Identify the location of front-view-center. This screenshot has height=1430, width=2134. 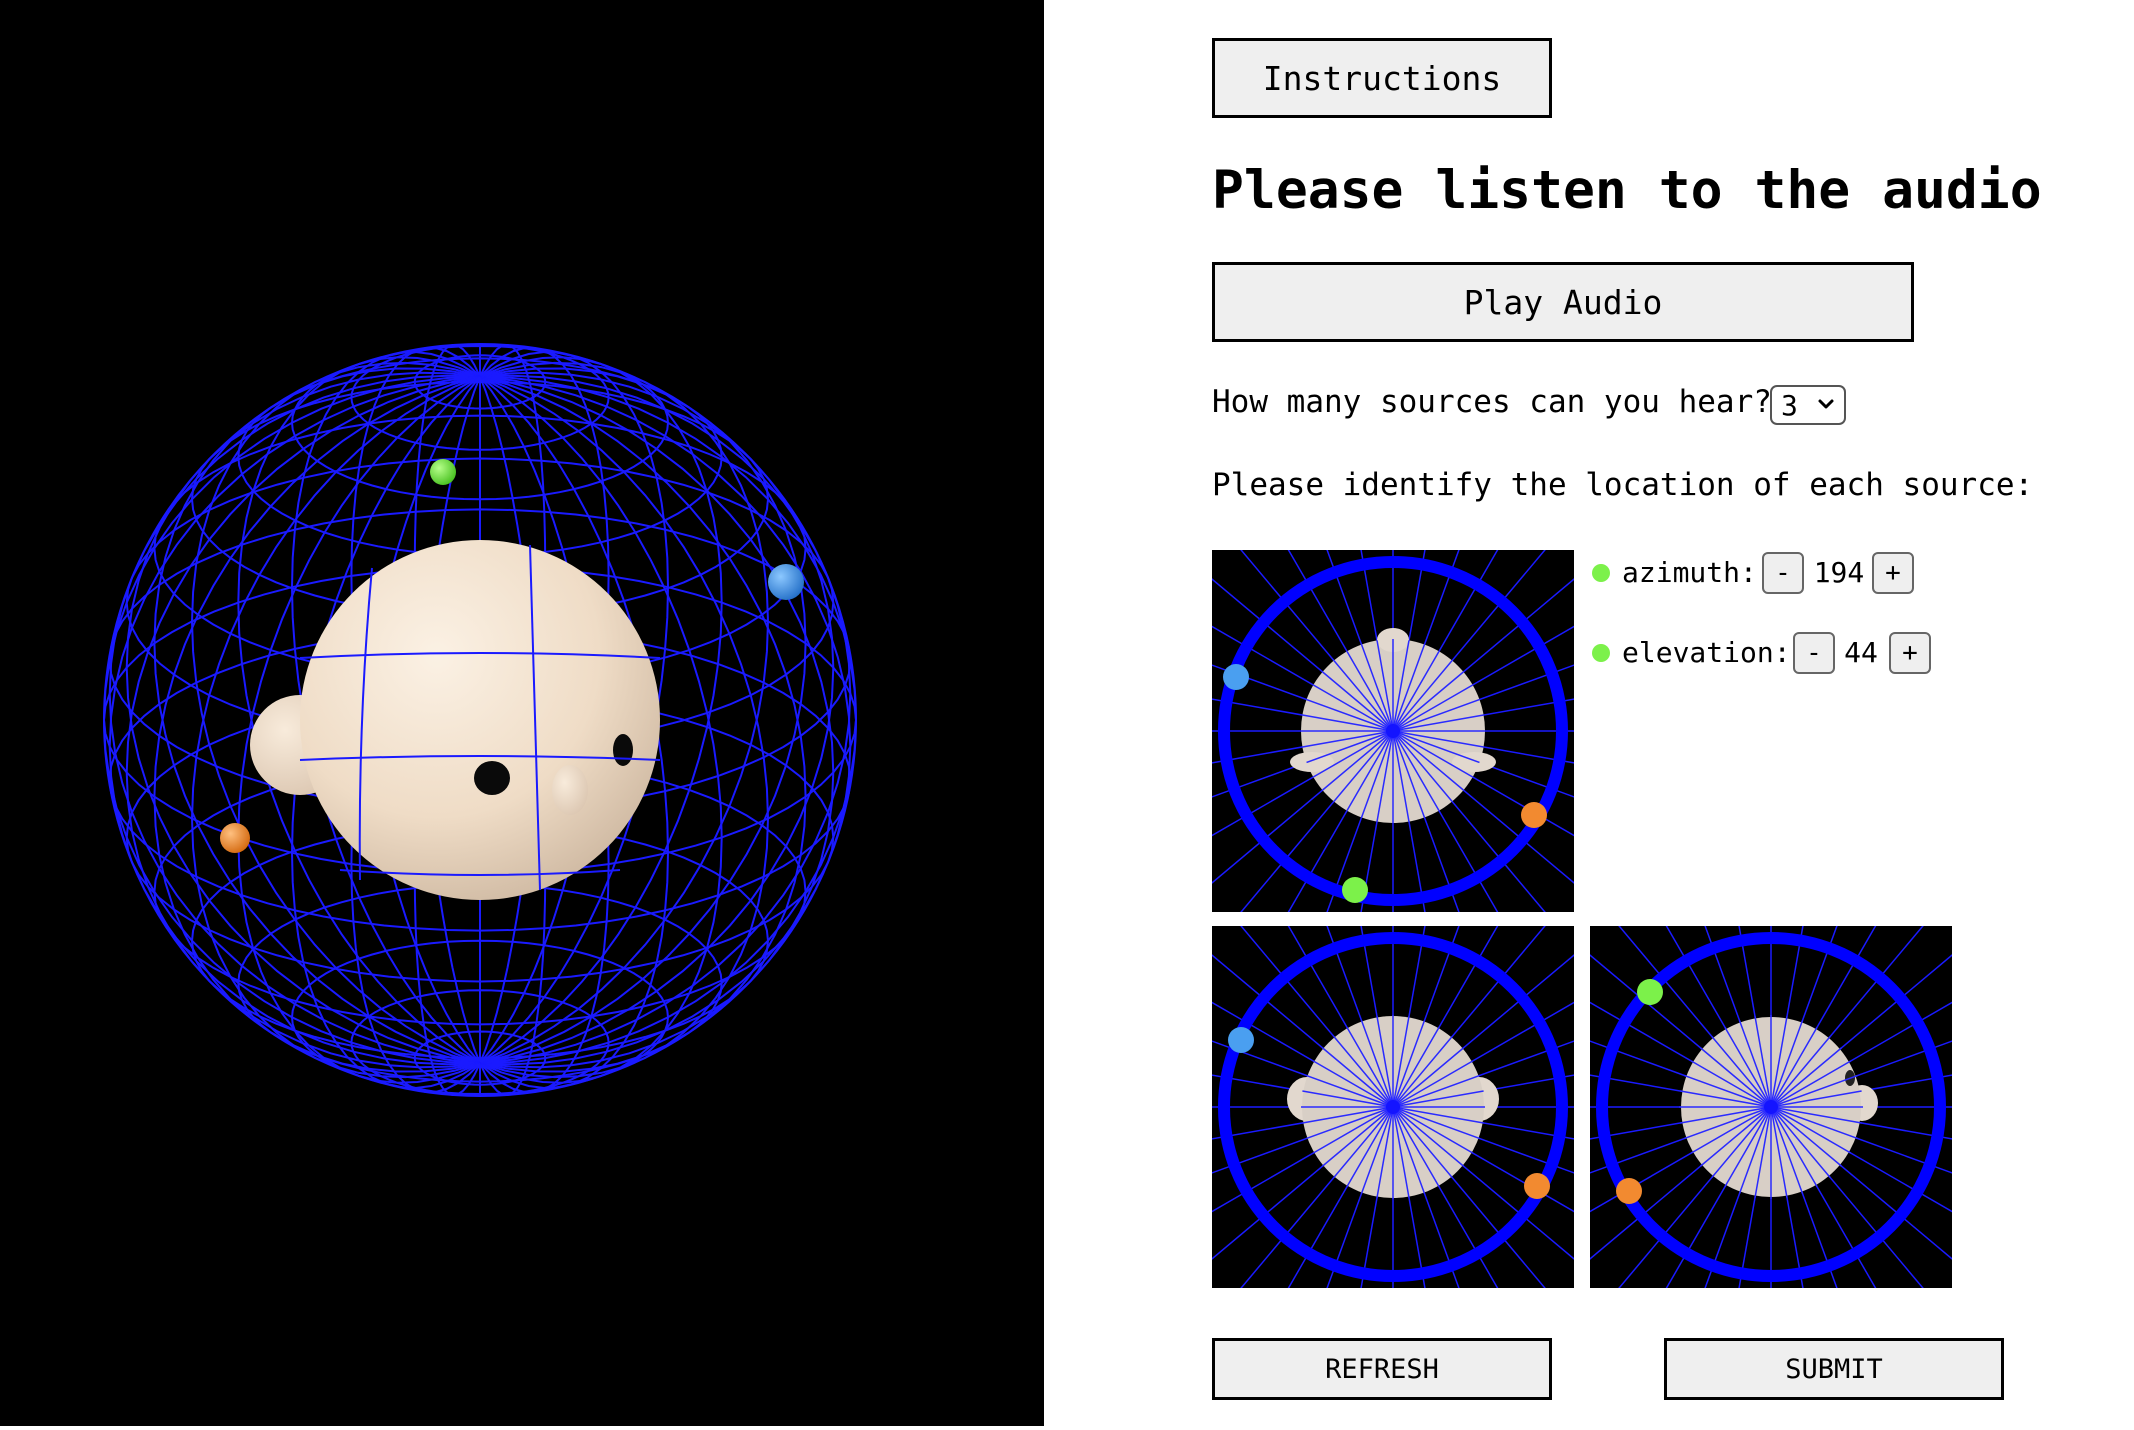
(1393, 1107).